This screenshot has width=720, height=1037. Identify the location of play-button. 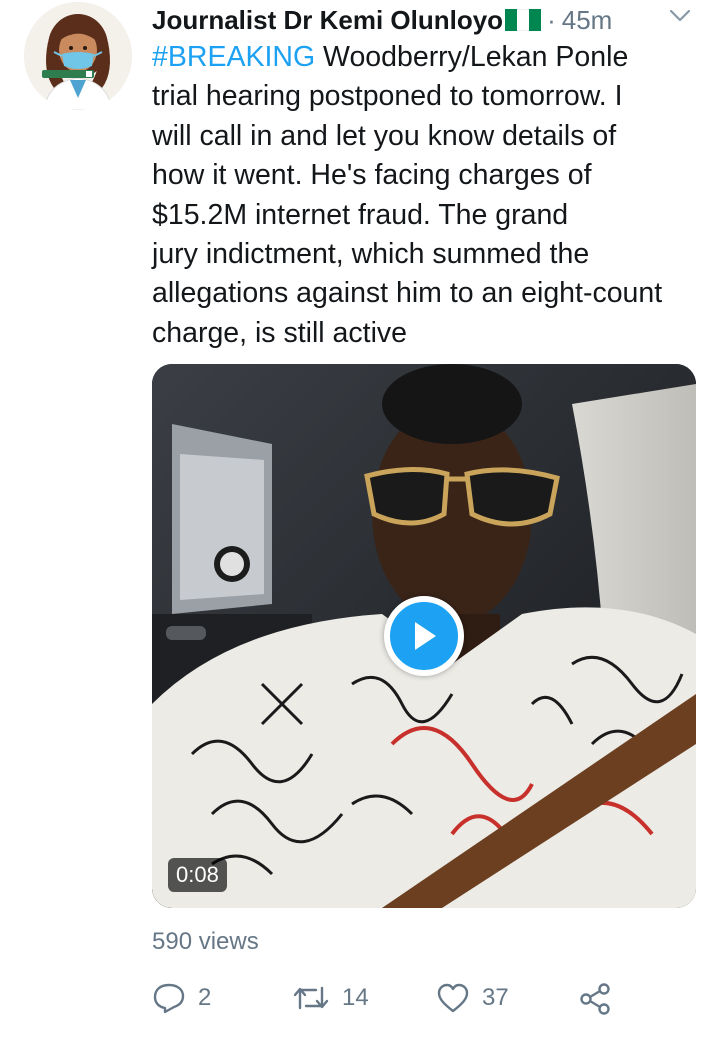
(424, 636).